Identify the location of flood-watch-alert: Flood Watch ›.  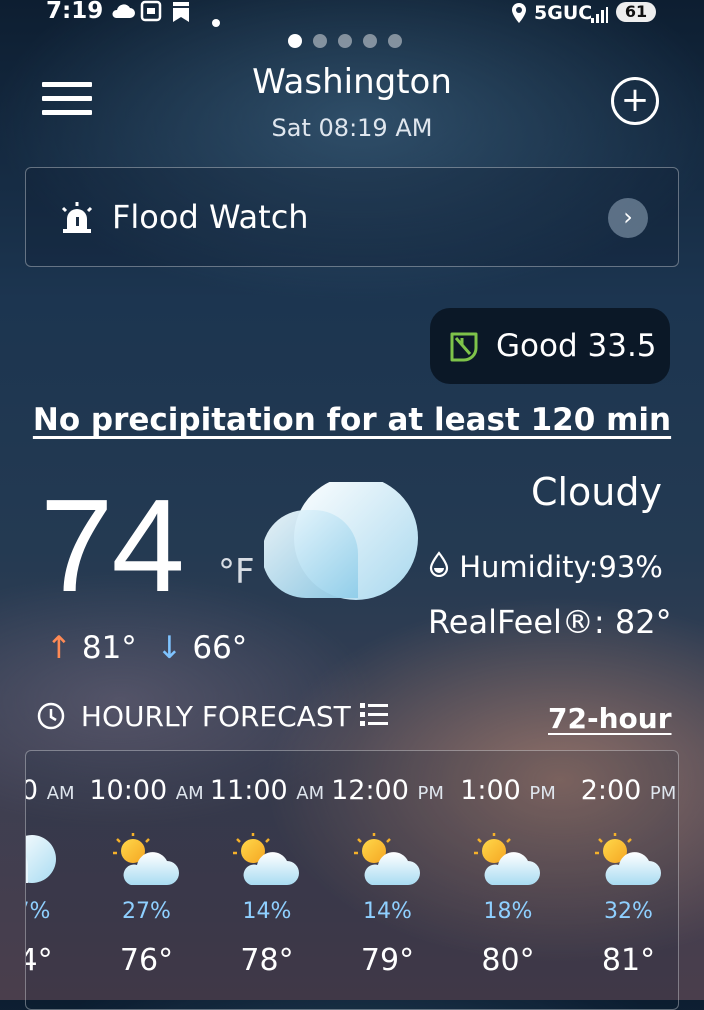
(352, 217).